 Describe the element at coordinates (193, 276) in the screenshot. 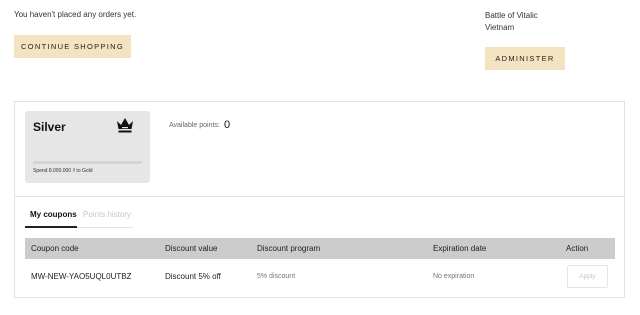

I see `discount-value: Discount 5% off` at that location.